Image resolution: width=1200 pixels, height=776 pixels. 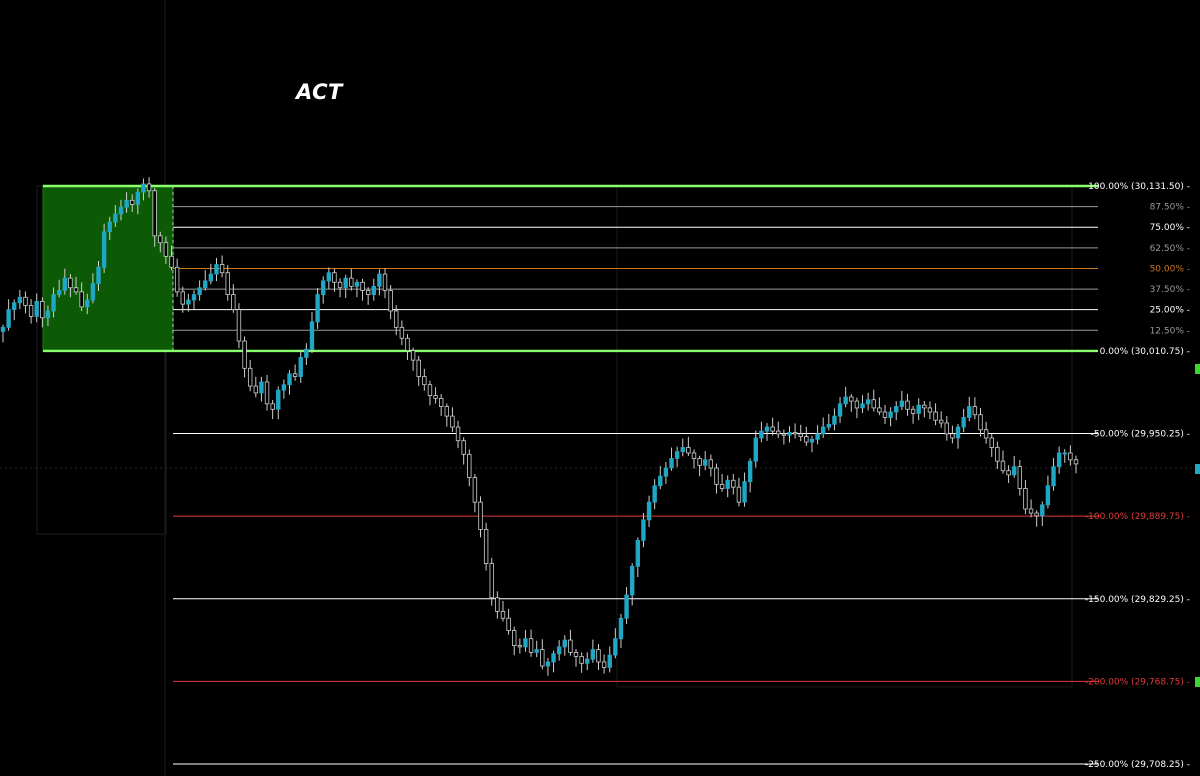 What do you see at coordinates (1197, 369) in the screenshot?
I see `marker-top` at bounding box center [1197, 369].